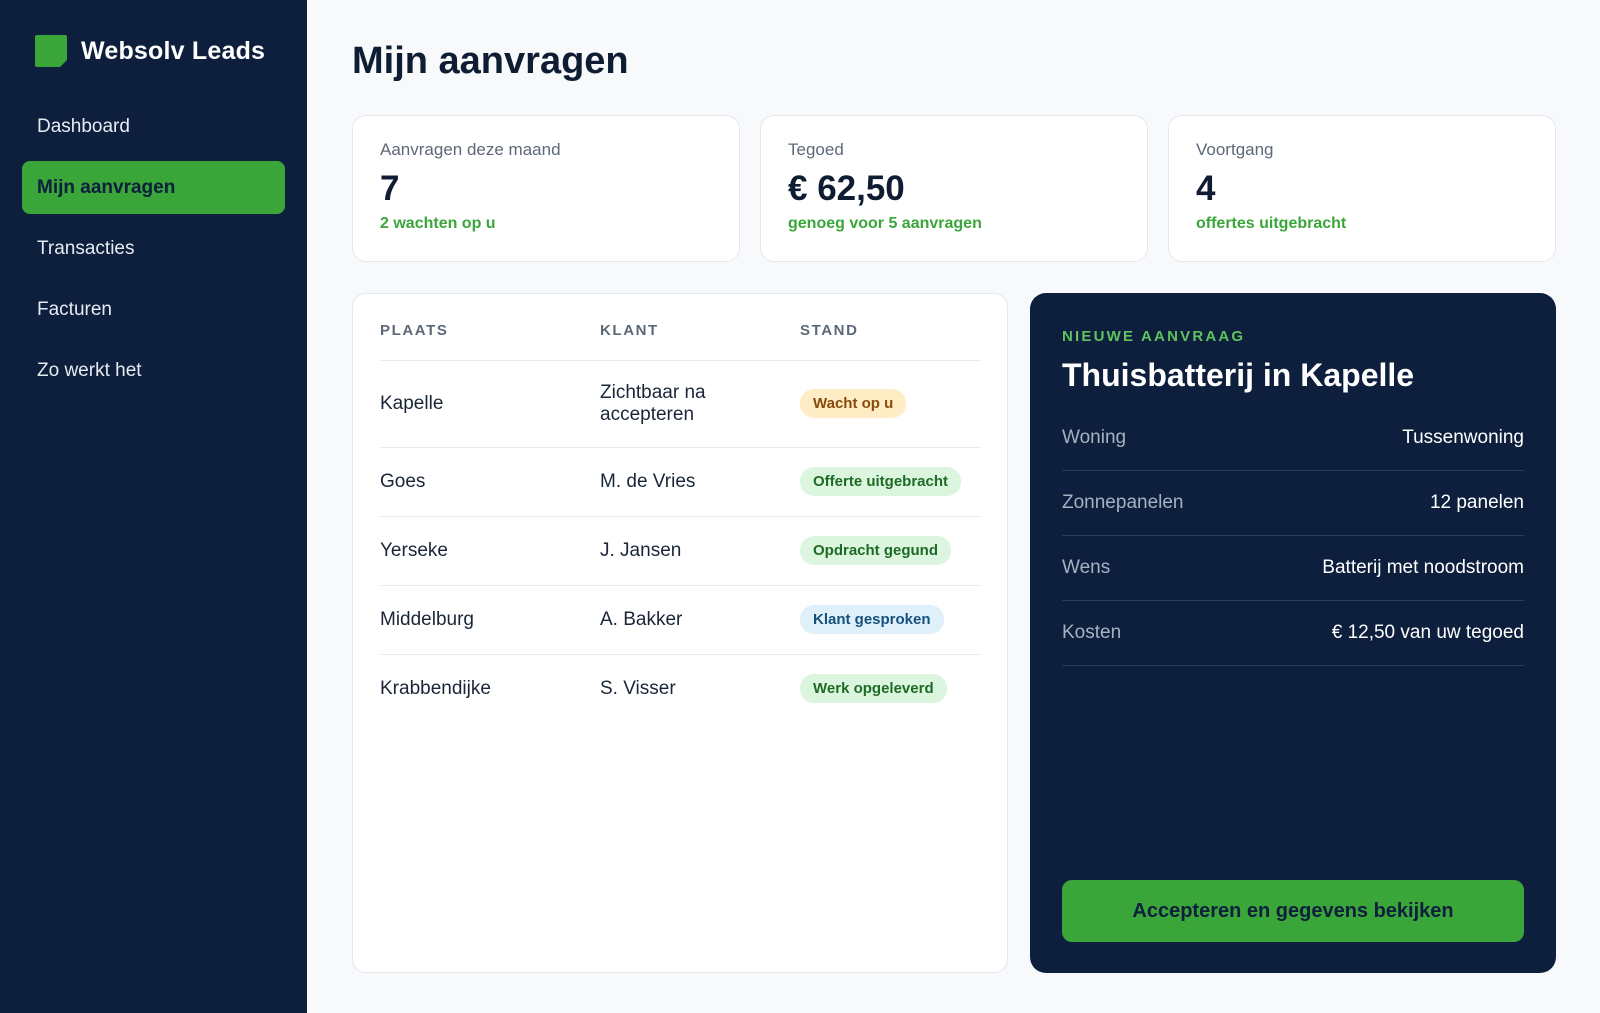 Image resolution: width=1600 pixels, height=1013 pixels. What do you see at coordinates (546, 188) in the screenshot?
I see `stat-card-aanvragen: Aanvragen deze maand 7 2 wachten op u` at bounding box center [546, 188].